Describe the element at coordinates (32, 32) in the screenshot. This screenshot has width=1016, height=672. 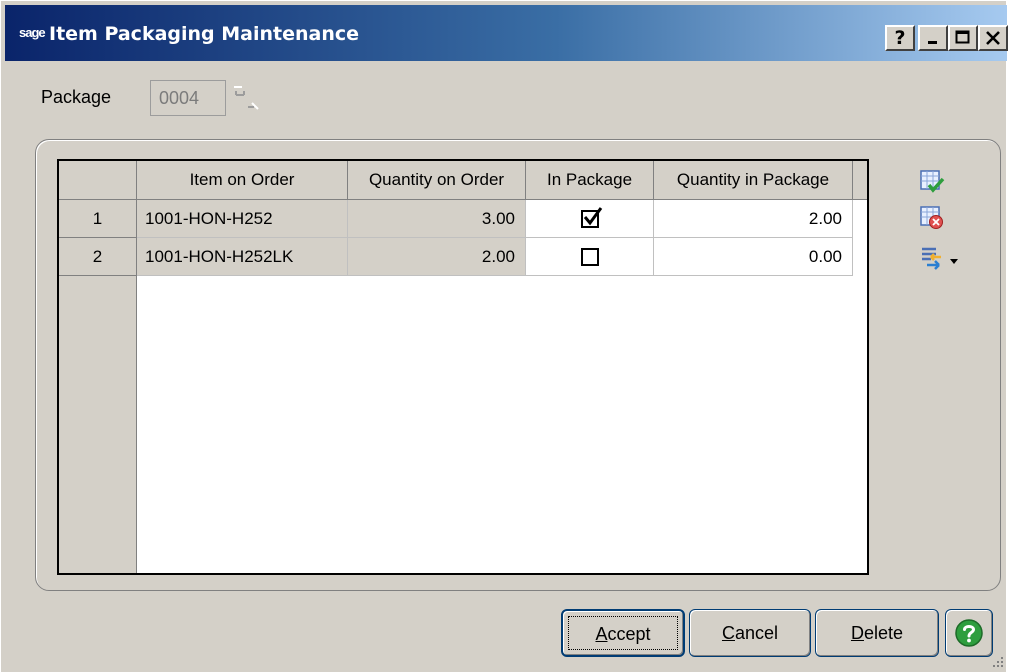
I see `sage-logo: sage` at that location.